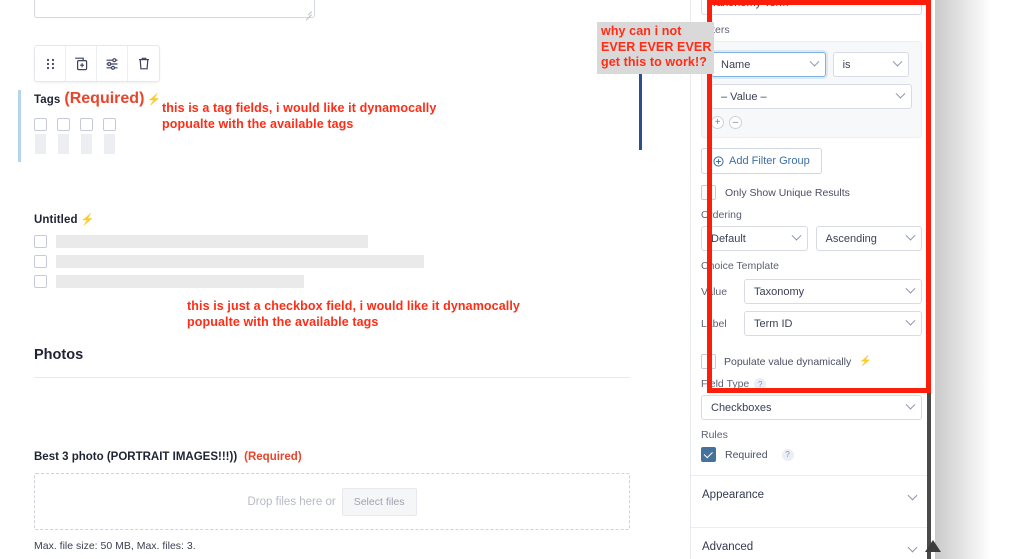  I want to click on upload-required-flag: (Required), so click(273, 457).